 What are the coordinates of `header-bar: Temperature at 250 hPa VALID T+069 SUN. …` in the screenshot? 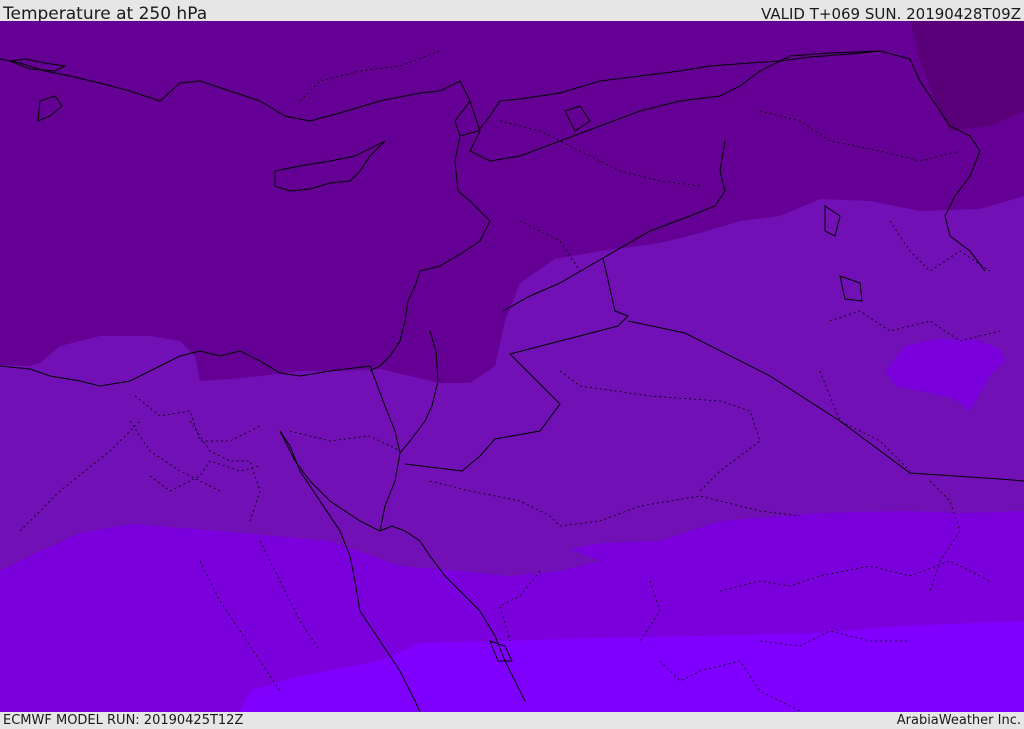 It's located at (512, 12).